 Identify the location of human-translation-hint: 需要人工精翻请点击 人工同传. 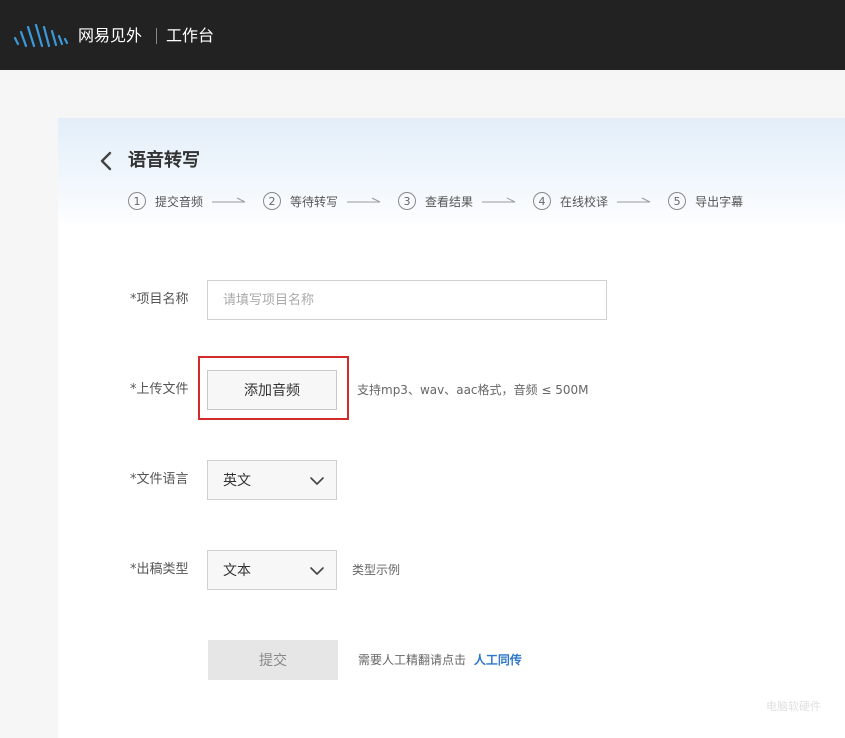
(440, 660).